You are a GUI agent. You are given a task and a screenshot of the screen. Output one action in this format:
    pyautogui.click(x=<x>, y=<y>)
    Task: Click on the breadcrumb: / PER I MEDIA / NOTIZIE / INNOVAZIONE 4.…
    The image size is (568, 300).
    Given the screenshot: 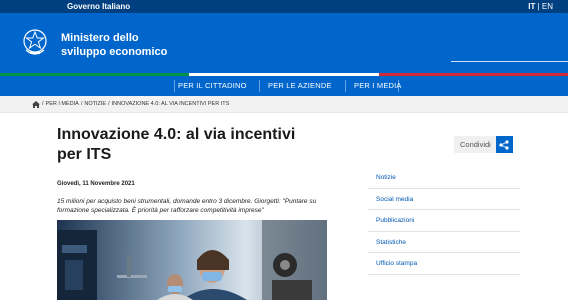 What is the action you would take?
    pyautogui.click(x=130, y=104)
    